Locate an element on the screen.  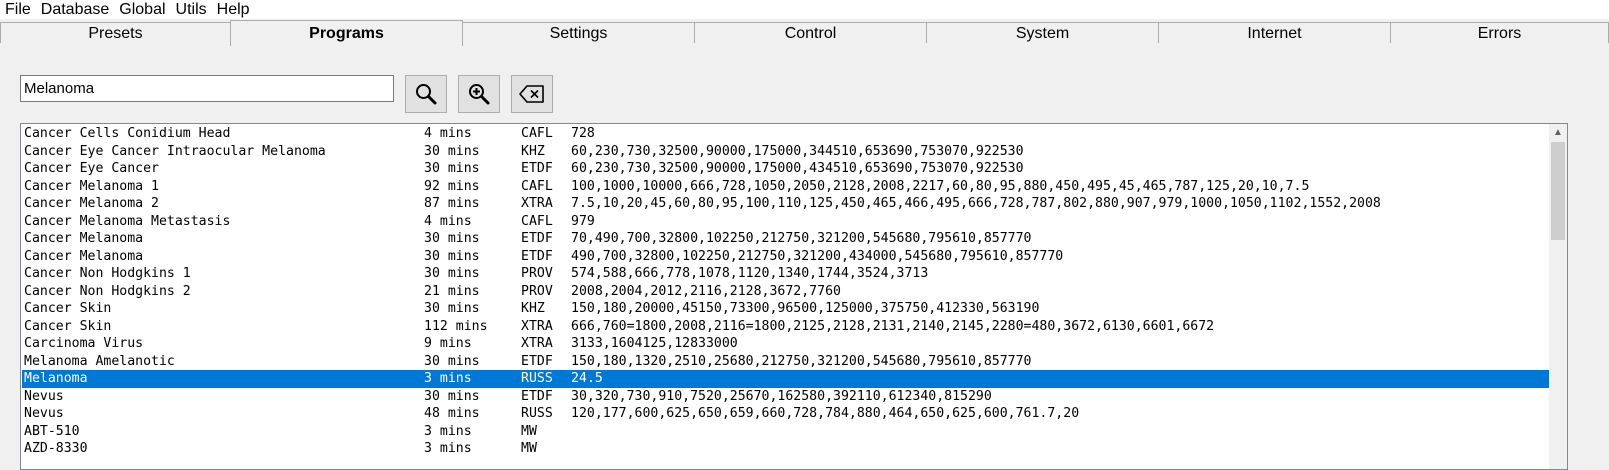
list-item: Melanoma 3 mins RUSS 24.5 is located at coordinates (786, 379).